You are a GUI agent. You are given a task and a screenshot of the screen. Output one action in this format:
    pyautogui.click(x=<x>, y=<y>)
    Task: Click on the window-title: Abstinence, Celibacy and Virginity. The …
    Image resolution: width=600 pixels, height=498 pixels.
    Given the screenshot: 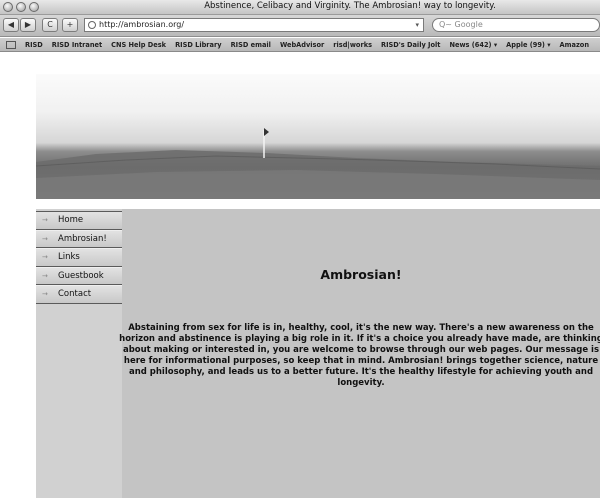 What is the action you would take?
    pyautogui.click(x=350, y=6)
    